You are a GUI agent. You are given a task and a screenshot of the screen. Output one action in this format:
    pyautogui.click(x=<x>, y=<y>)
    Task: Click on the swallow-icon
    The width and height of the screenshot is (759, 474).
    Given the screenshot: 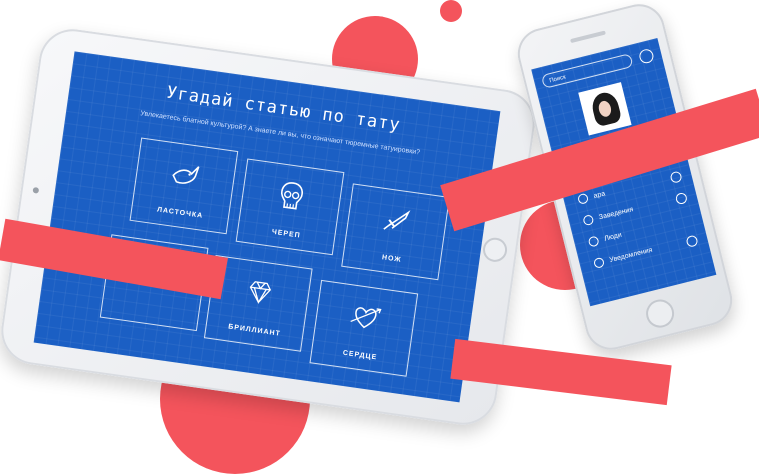 What is the action you would take?
    pyautogui.click(x=186, y=175)
    